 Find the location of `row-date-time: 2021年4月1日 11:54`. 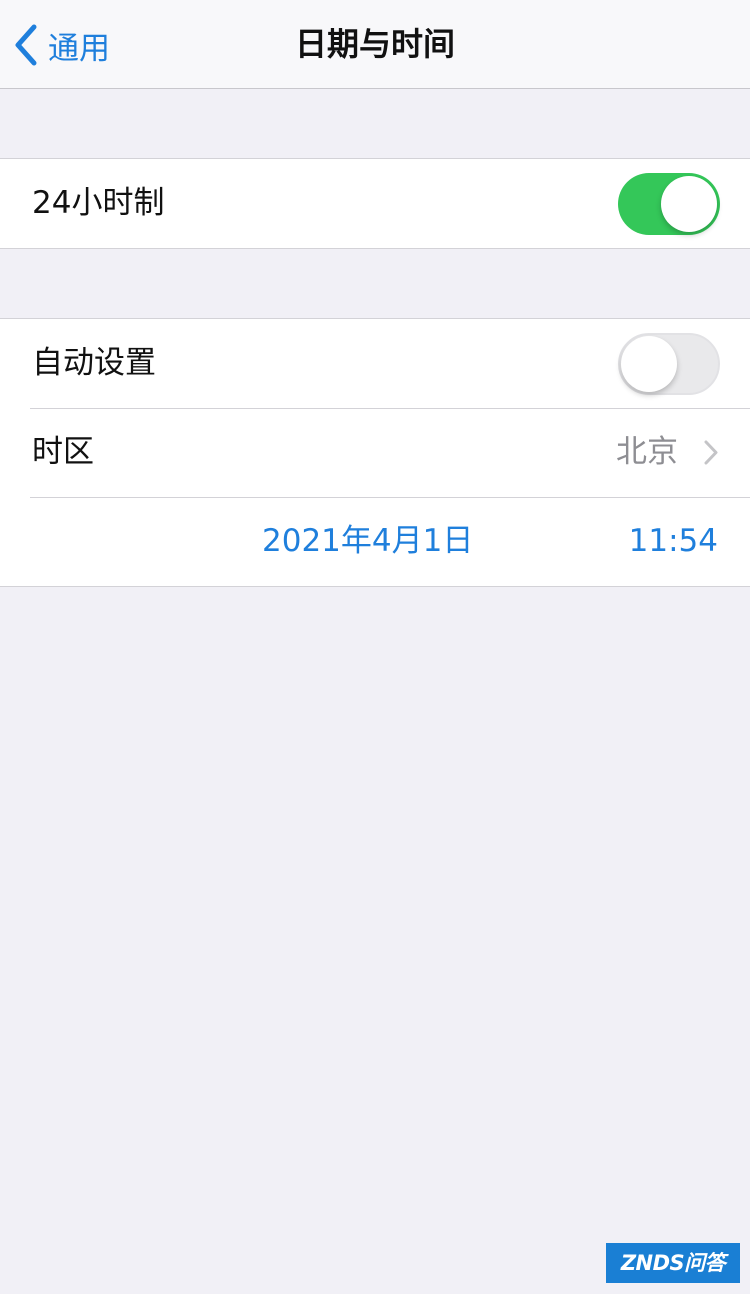

row-date-time: 2021年4月1日 11:54 is located at coordinates (375, 541).